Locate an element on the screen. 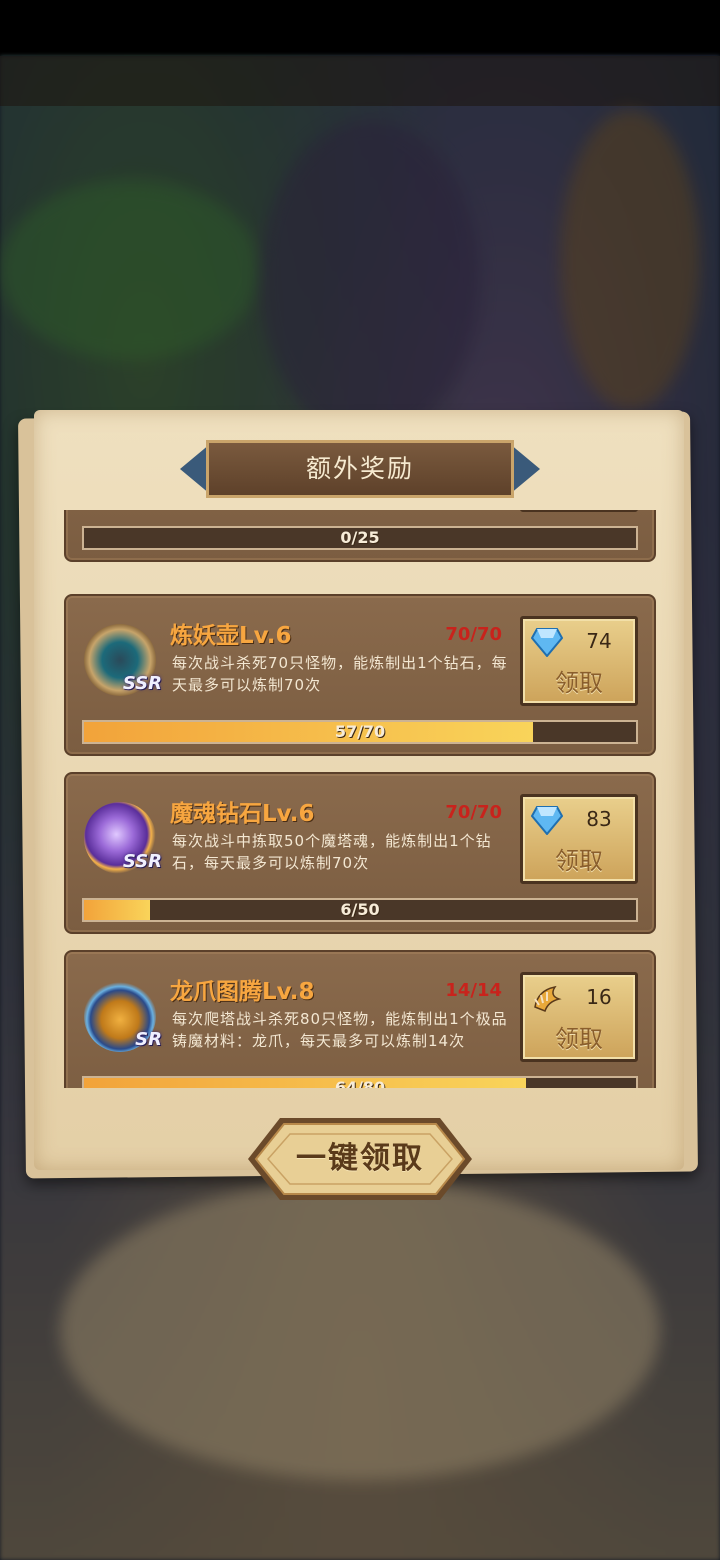 This screenshot has height=1560, width=720. panel-title: 额外奖励 is located at coordinates (359, 468).